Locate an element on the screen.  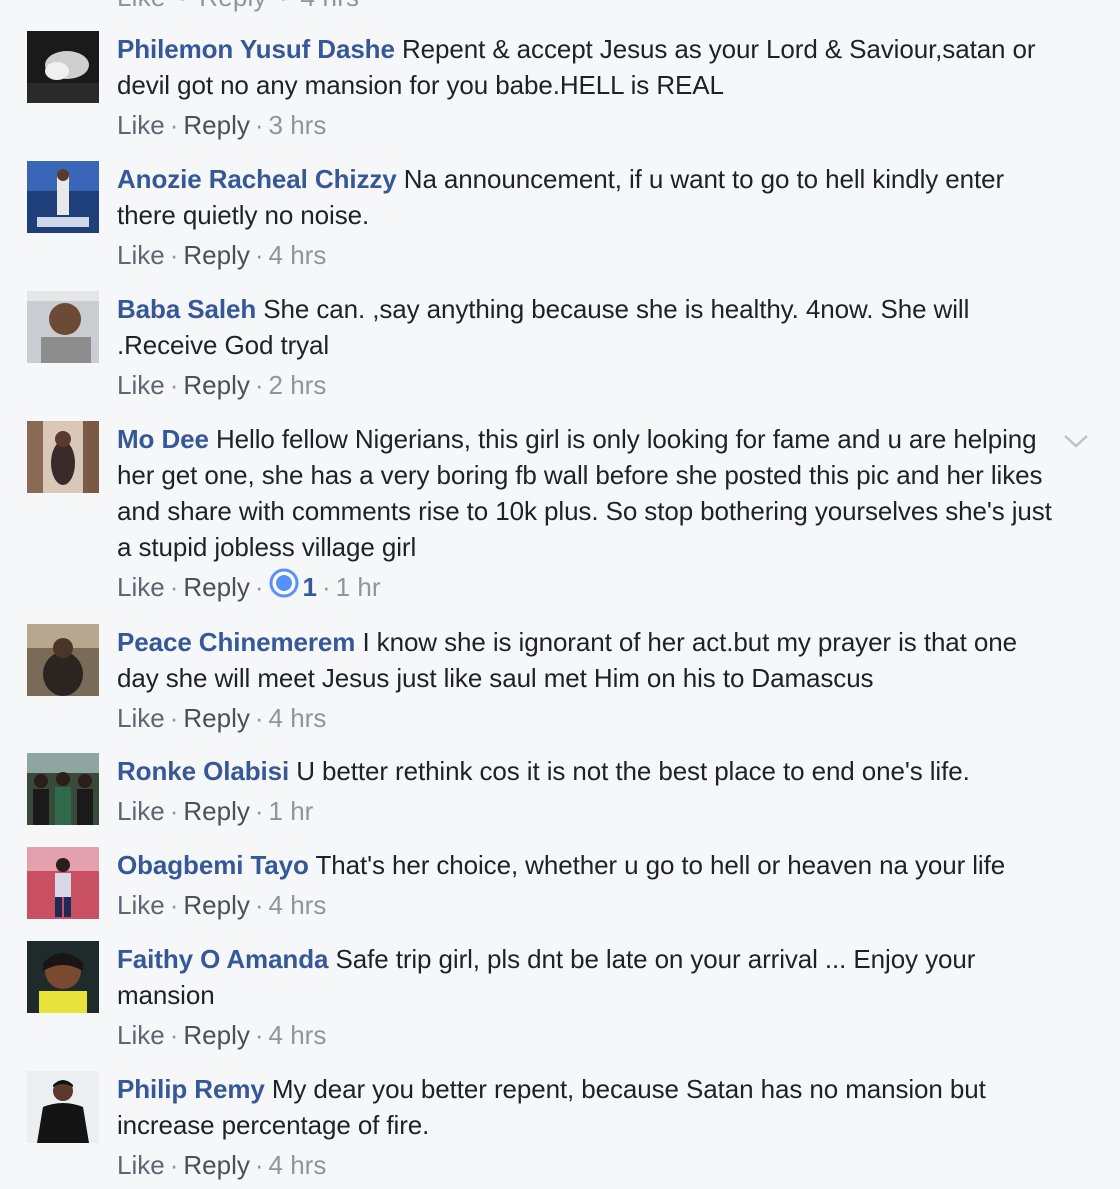
comment-author: Faithy O Amanda is located at coordinates (222, 959).